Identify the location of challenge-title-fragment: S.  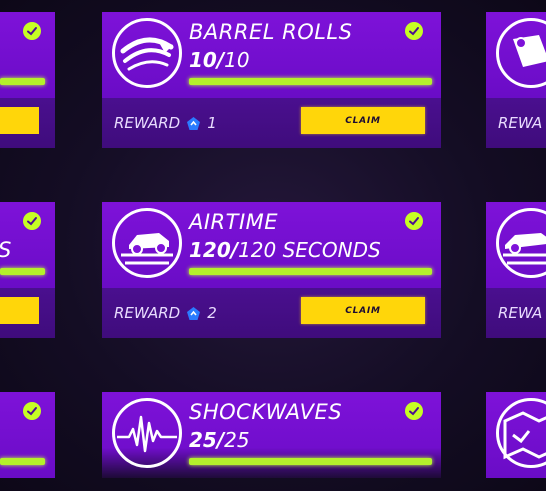
(5, 250).